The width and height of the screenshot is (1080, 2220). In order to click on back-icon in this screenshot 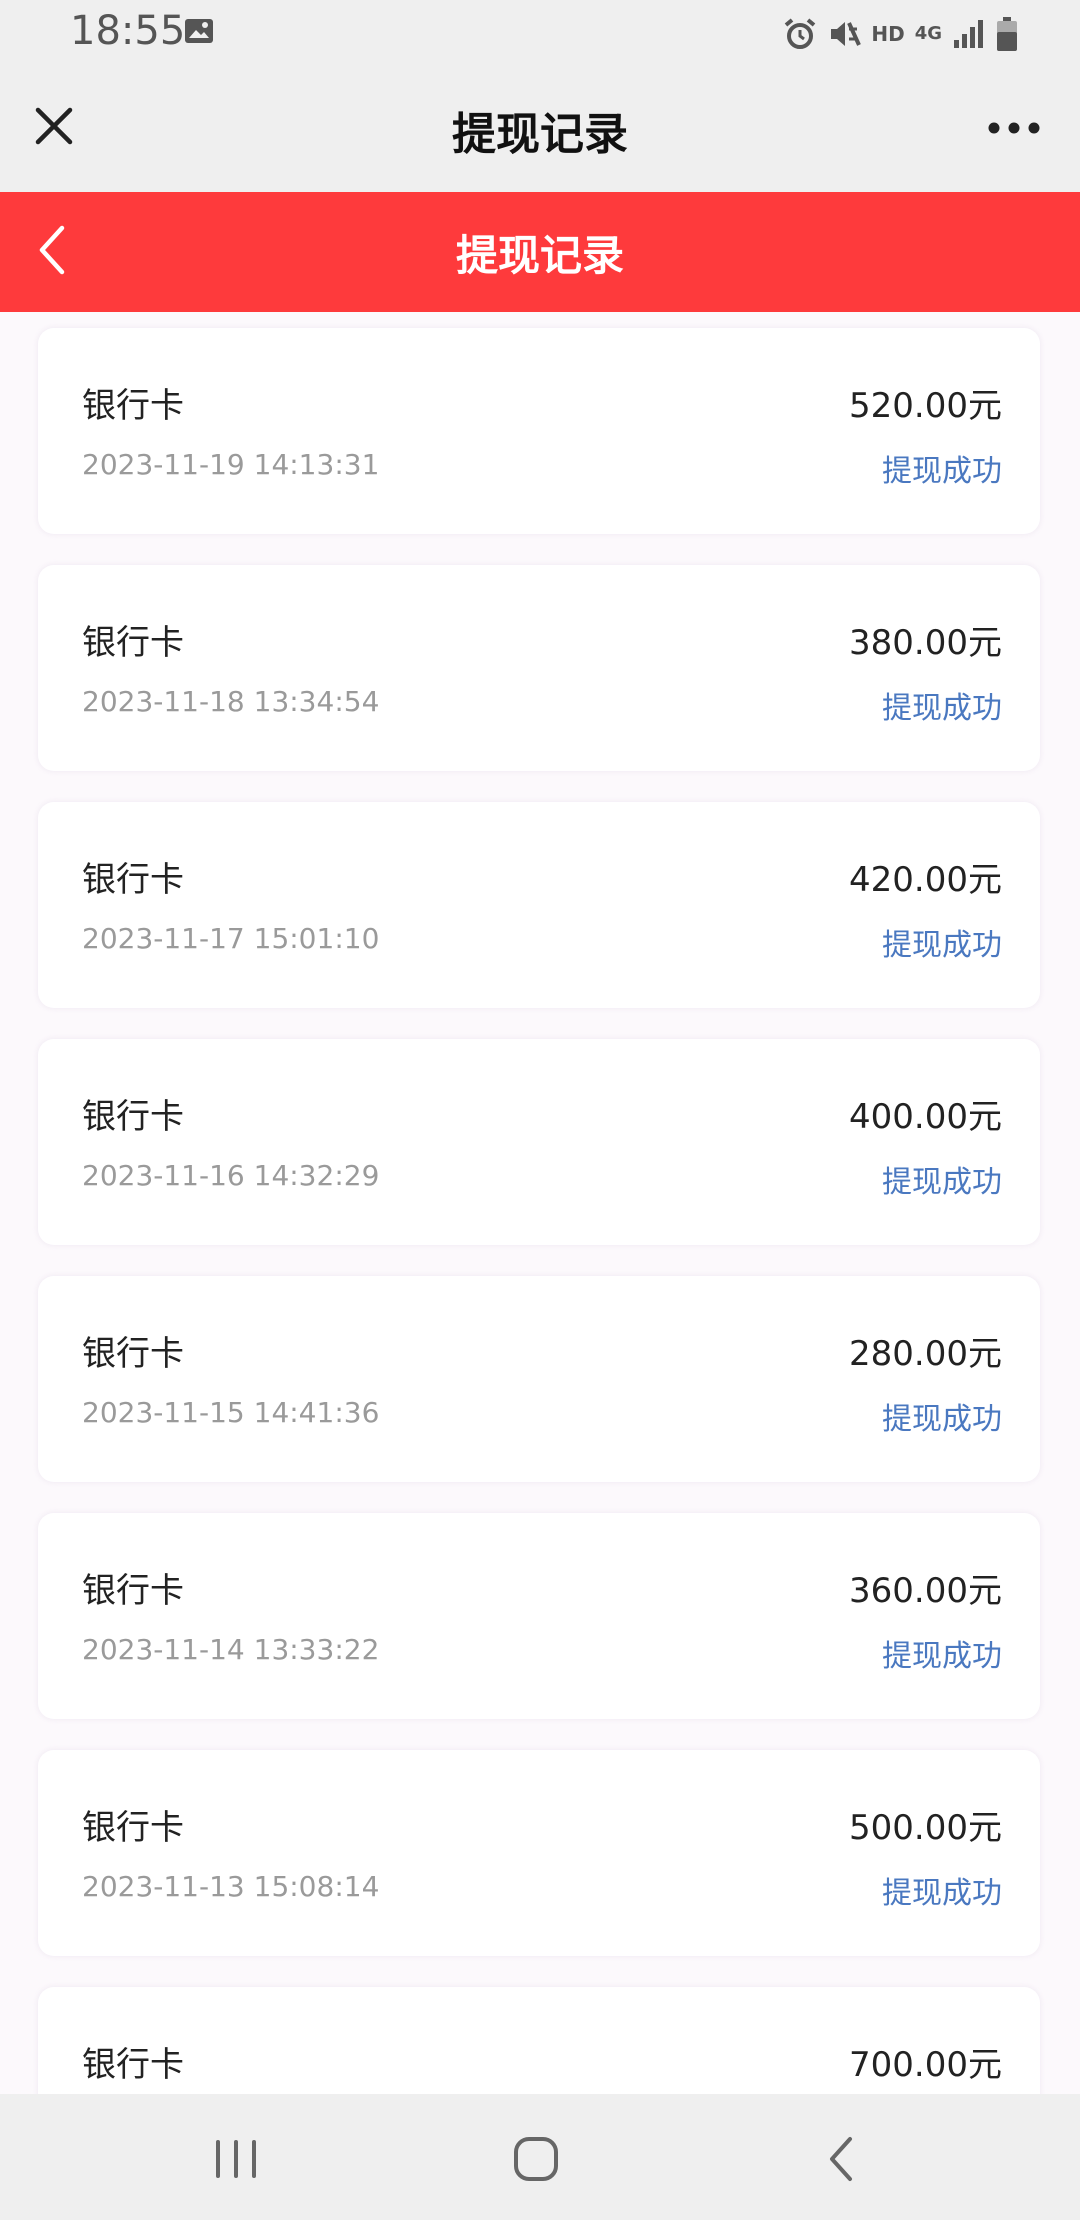, I will do `click(842, 2159)`.